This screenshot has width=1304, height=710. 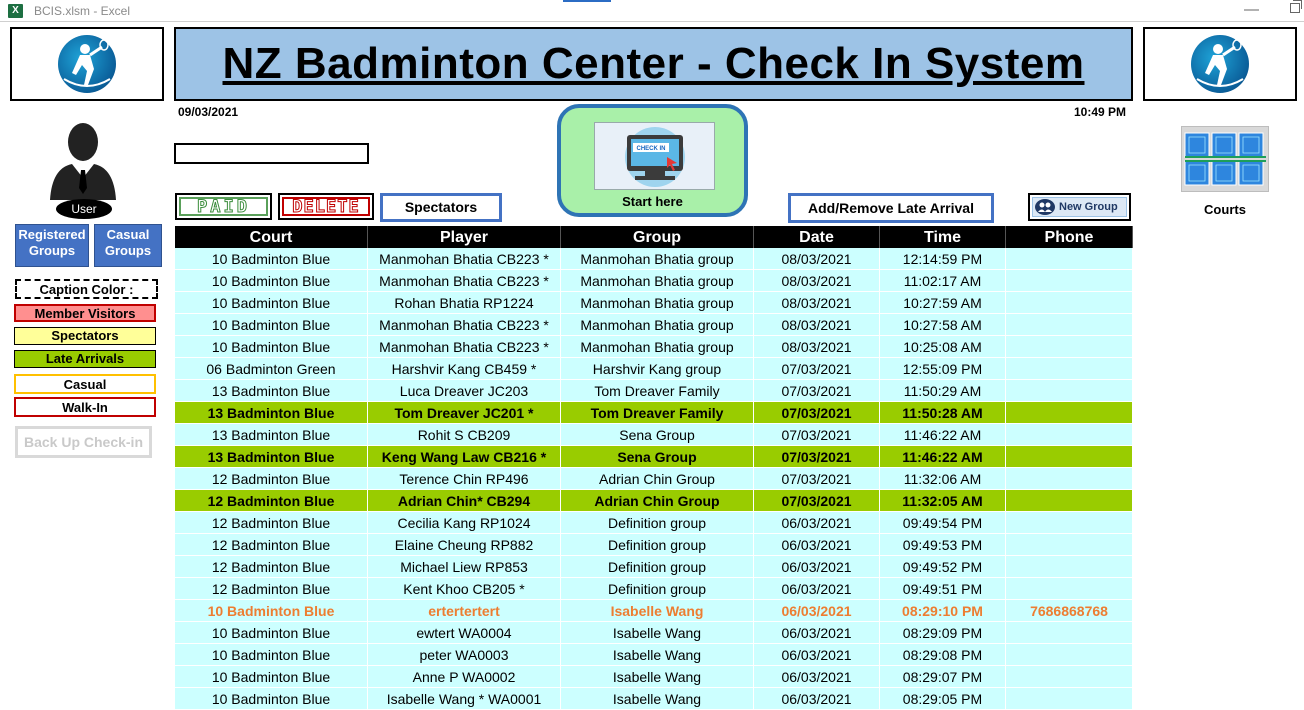 What do you see at coordinates (817, 259) in the screenshot?
I see `cell-date: 08/03/2021` at bounding box center [817, 259].